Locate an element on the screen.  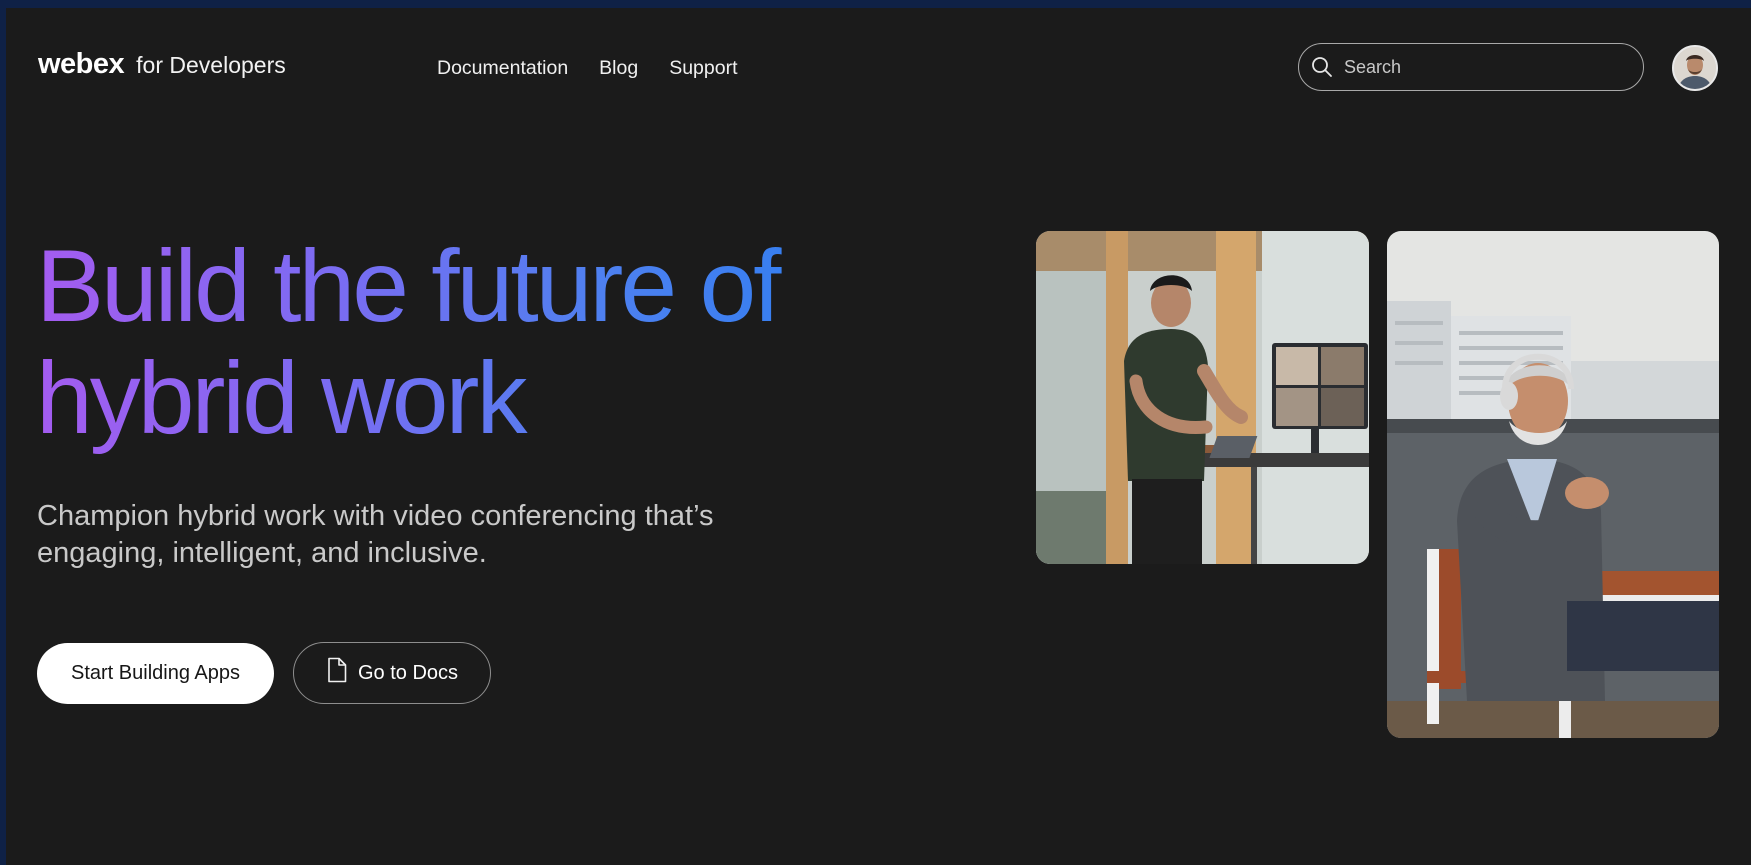
user-avatar is located at coordinates (1695, 68).